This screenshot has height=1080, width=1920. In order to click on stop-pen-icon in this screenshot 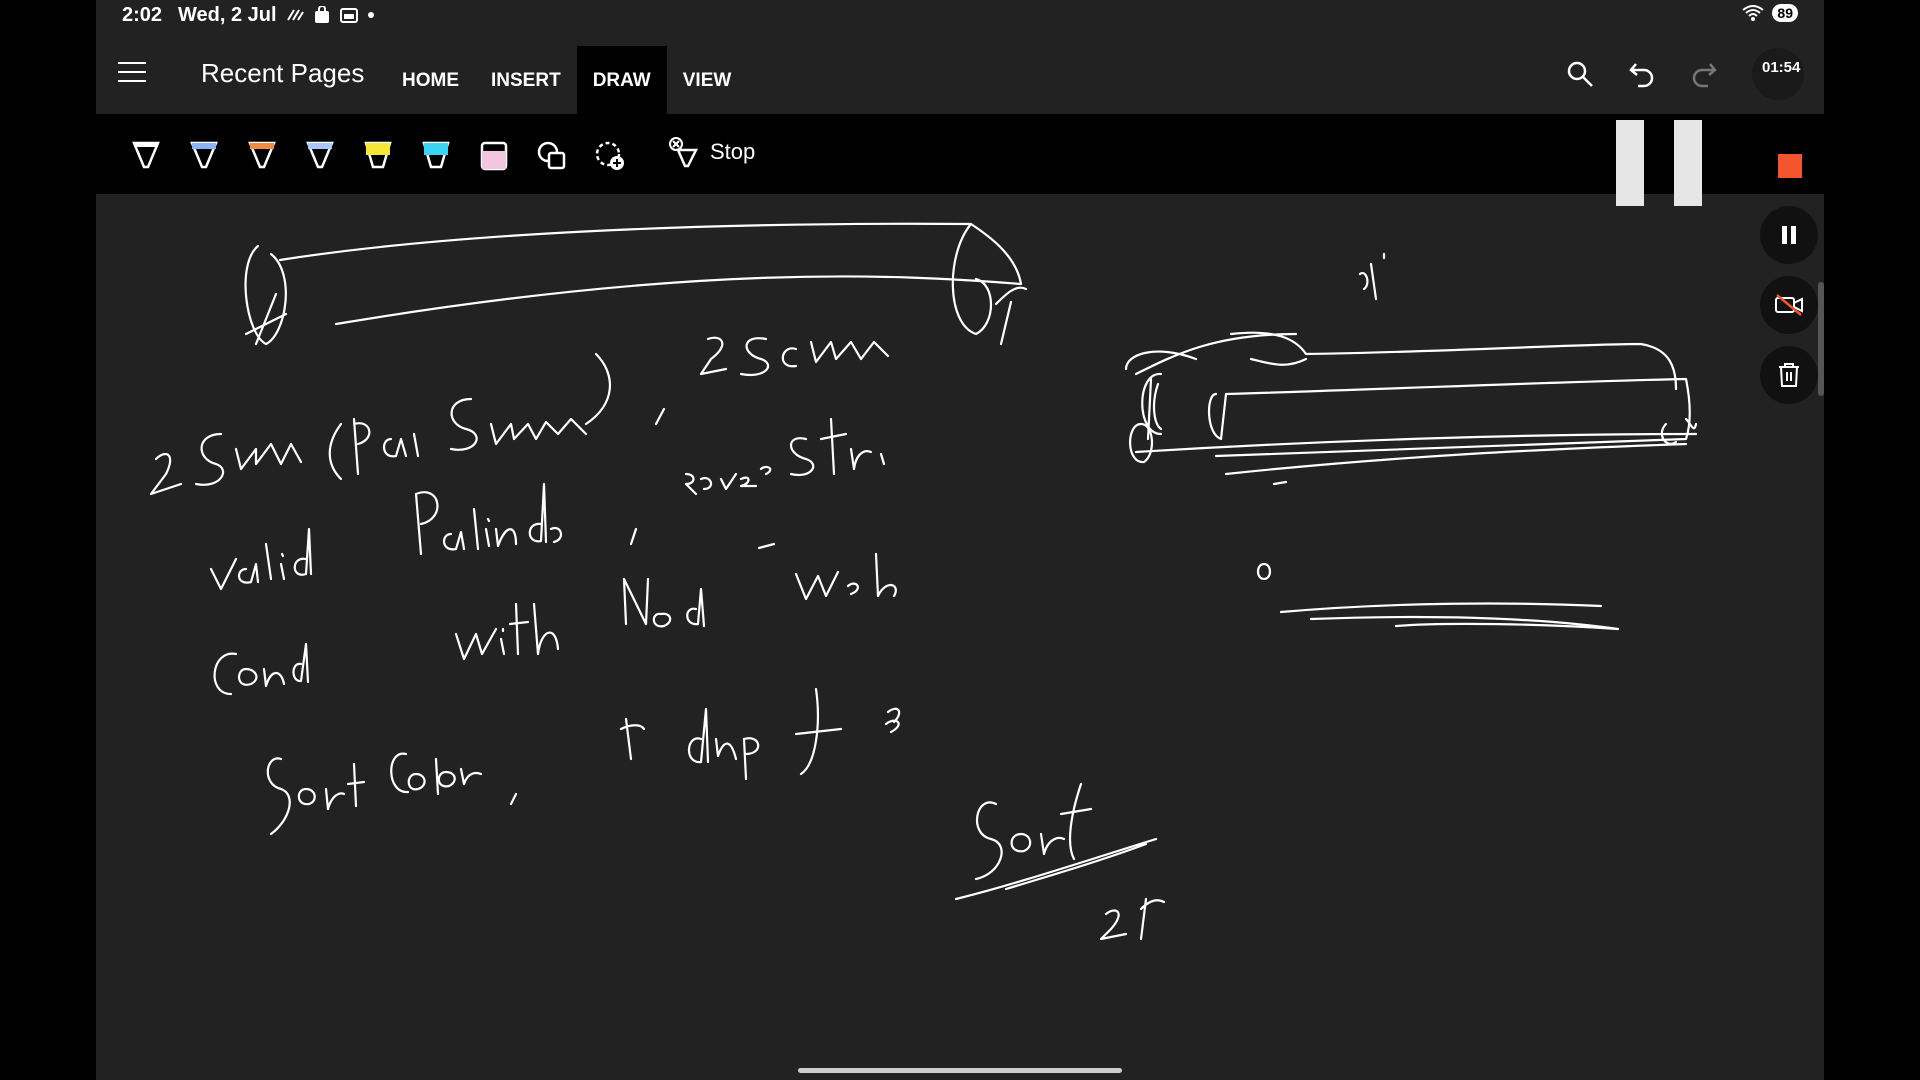, I will do `click(684, 152)`.